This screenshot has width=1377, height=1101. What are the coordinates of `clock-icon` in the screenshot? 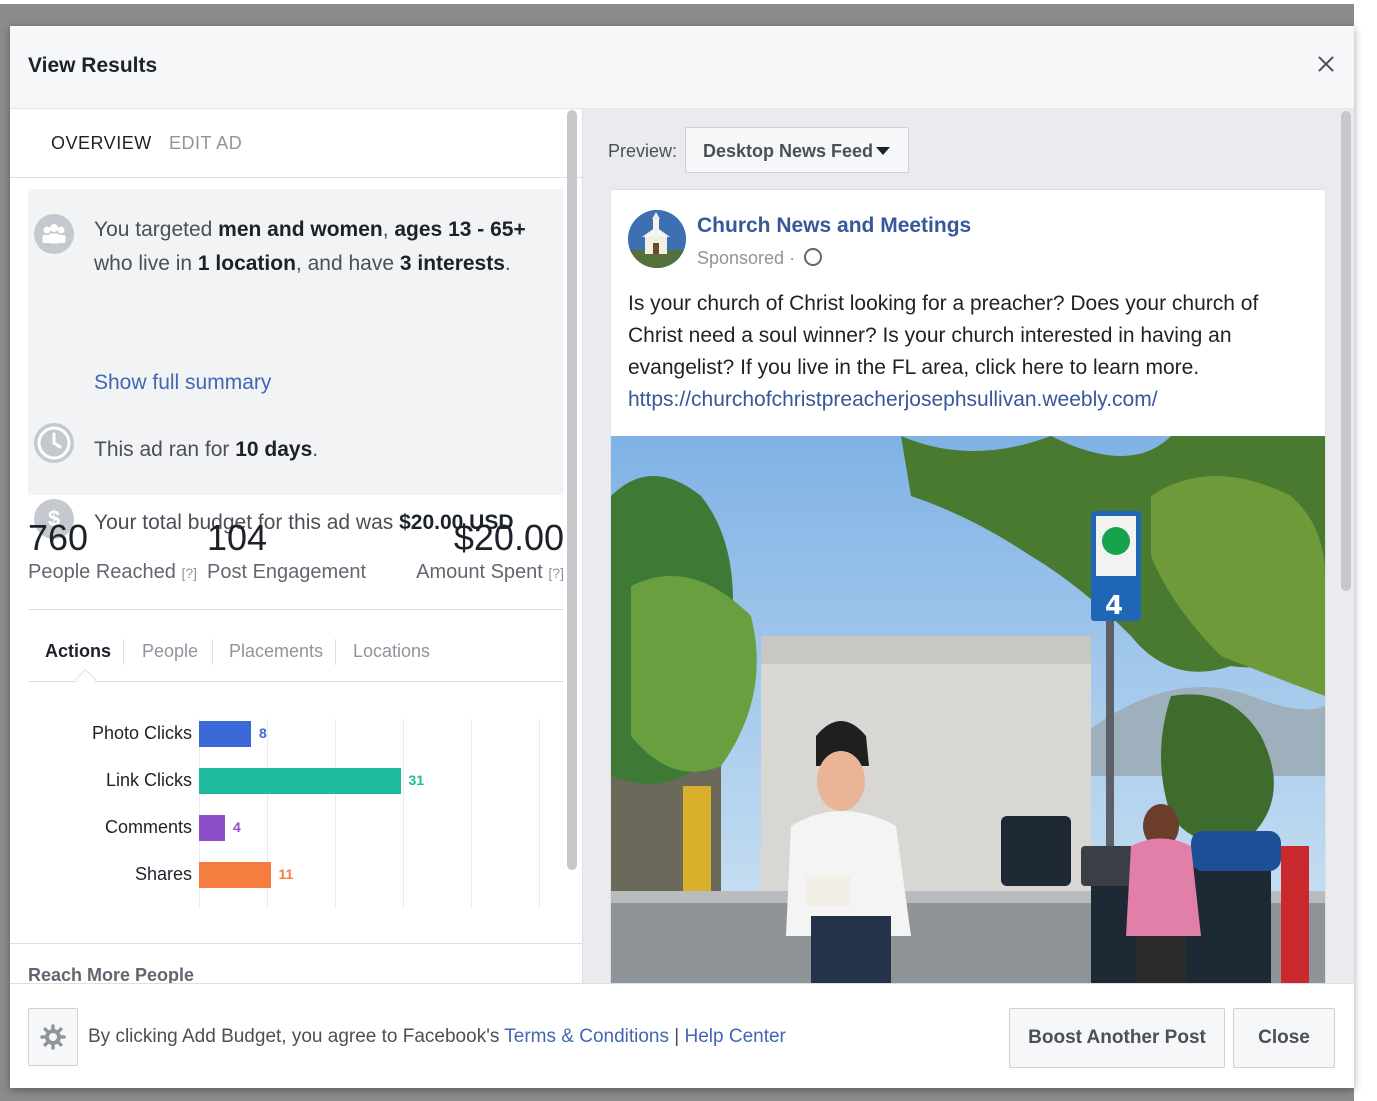 It's located at (54, 443).